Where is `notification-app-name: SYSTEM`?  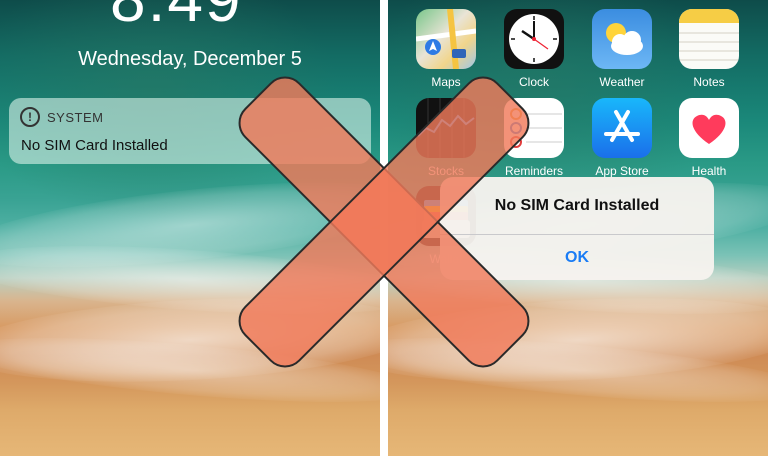
notification-app-name: SYSTEM is located at coordinates (75, 117).